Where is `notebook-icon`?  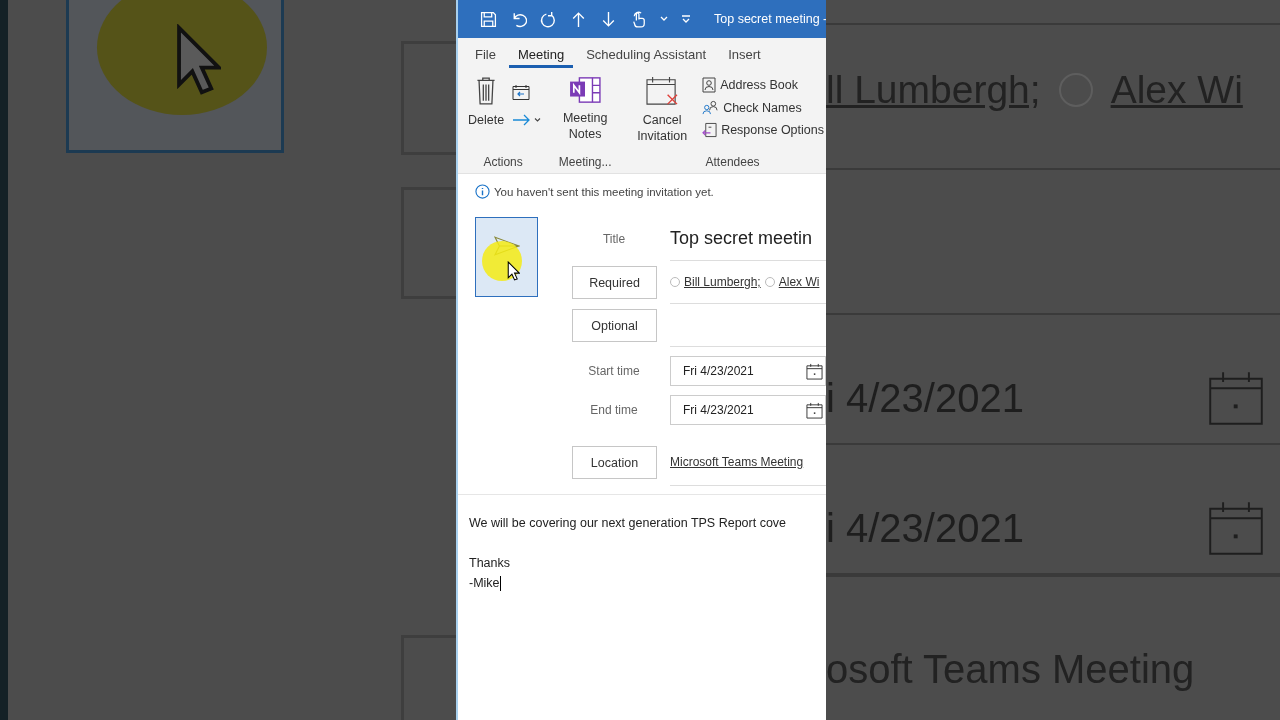 notebook-icon is located at coordinates (585, 90).